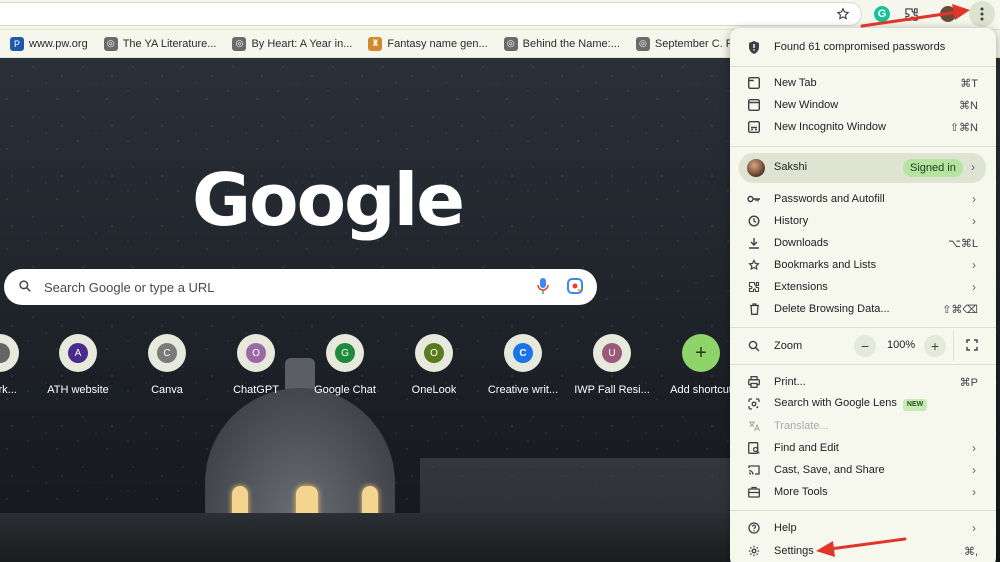 The image size is (1000, 562). Describe the element at coordinates (861, 547) in the screenshot. I see `arrow-to-settings` at that location.